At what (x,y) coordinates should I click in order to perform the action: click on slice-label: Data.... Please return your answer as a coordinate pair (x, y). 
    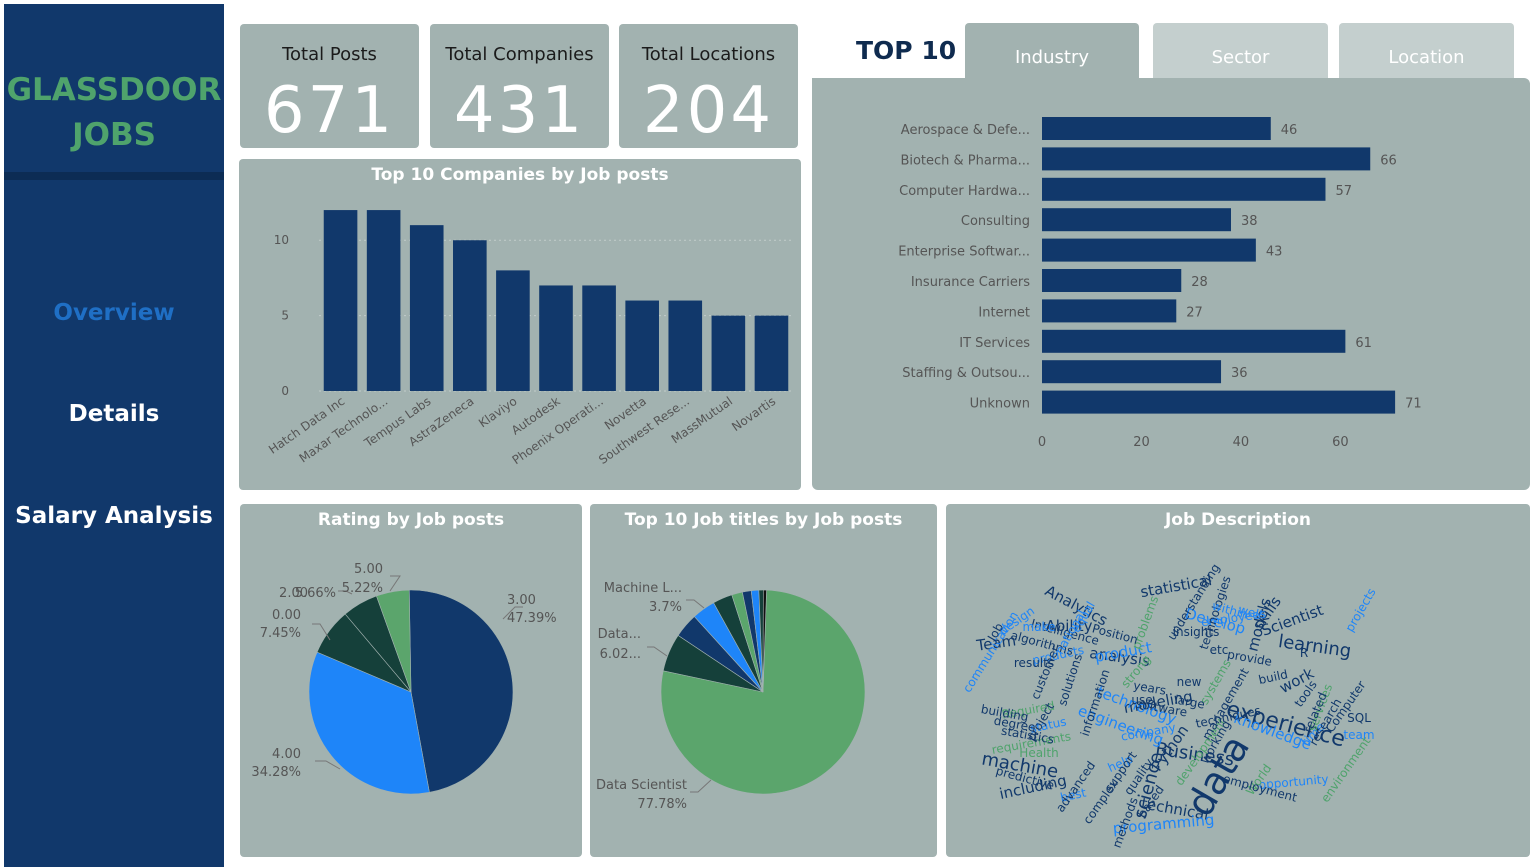
    Looking at the image, I should click on (619, 634).